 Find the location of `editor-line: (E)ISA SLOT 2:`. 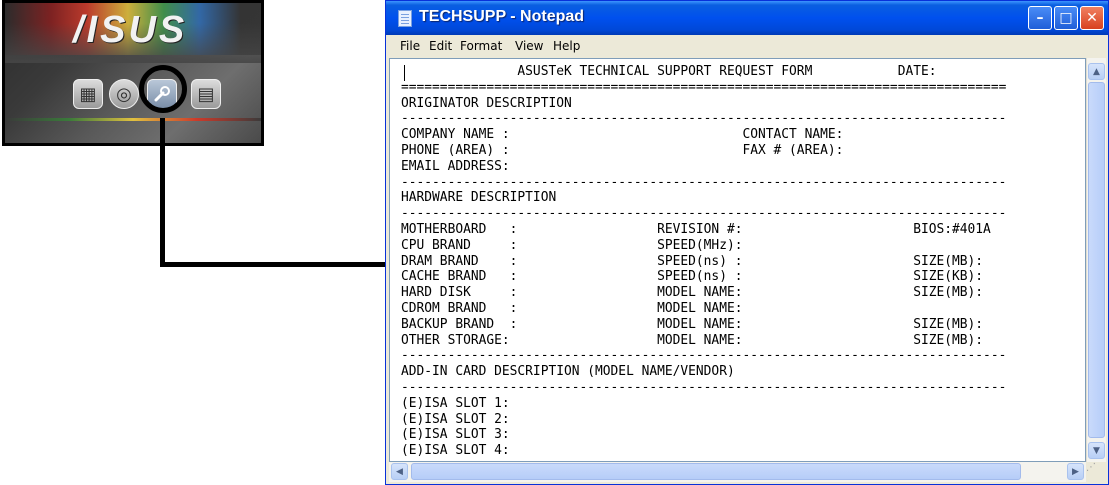

editor-line: (E)ISA SLOT 2: is located at coordinates (455, 419).